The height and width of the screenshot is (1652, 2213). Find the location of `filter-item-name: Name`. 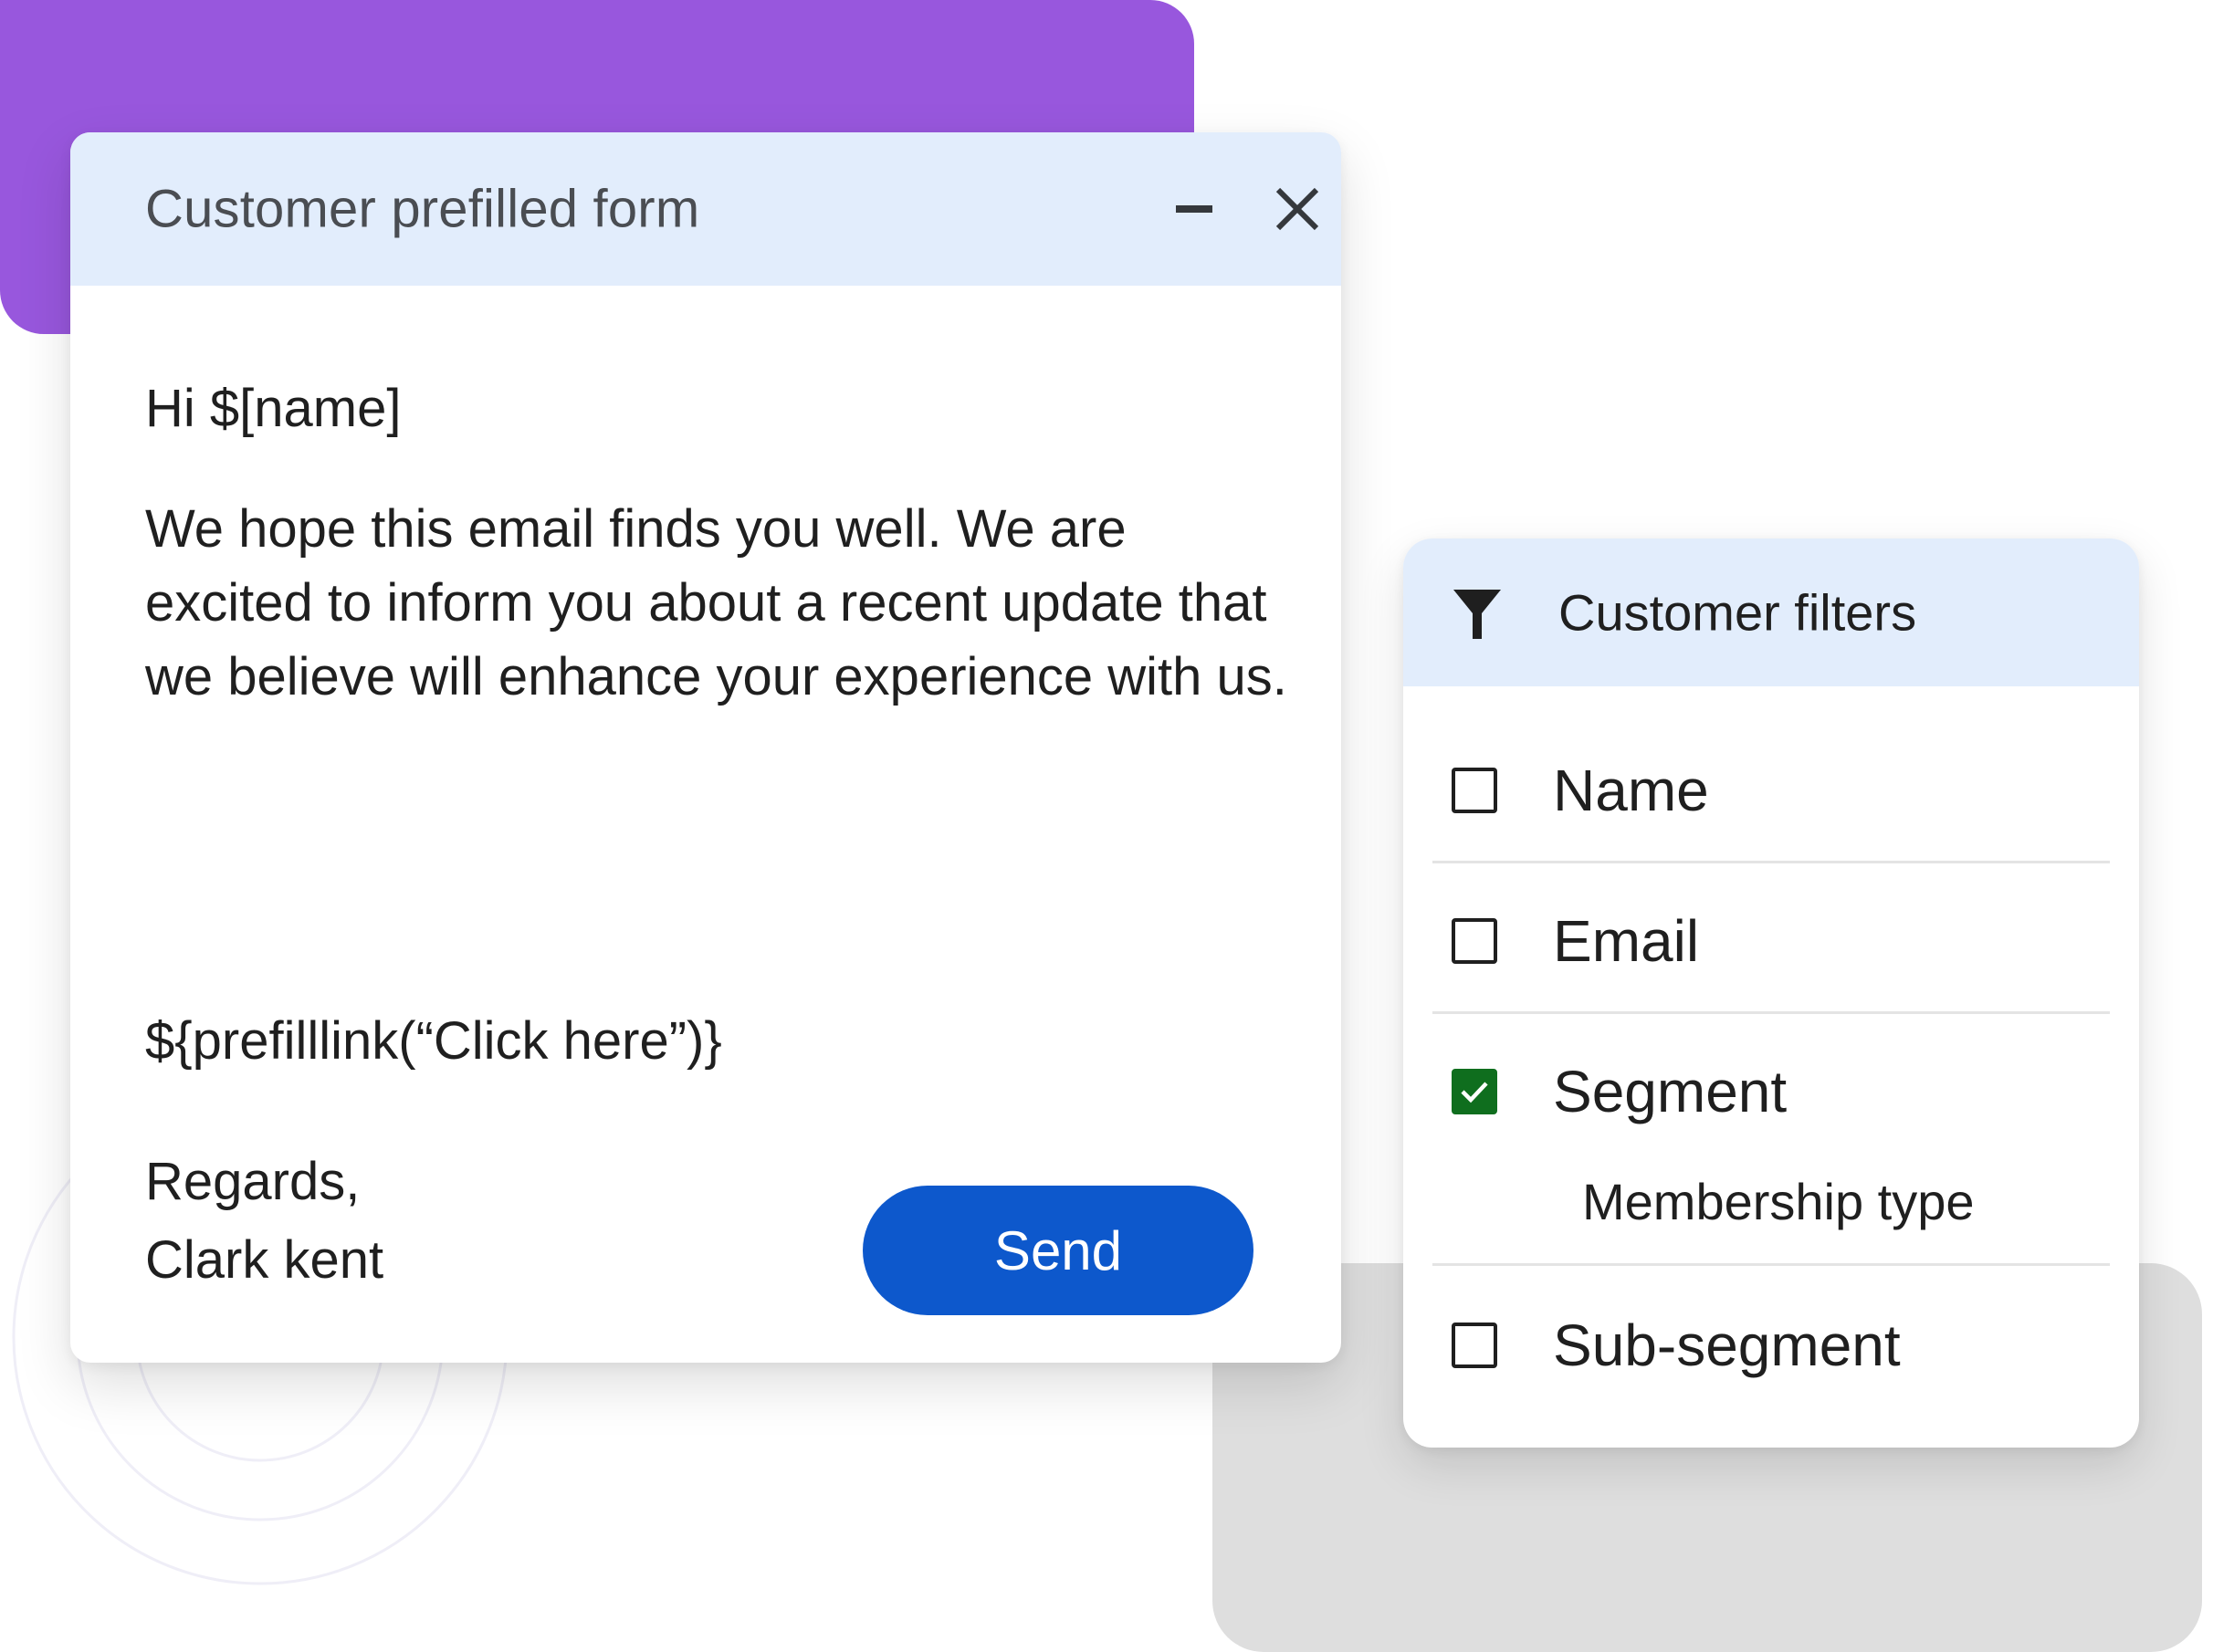

filter-item-name: Name is located at coordinates (1771, 790).